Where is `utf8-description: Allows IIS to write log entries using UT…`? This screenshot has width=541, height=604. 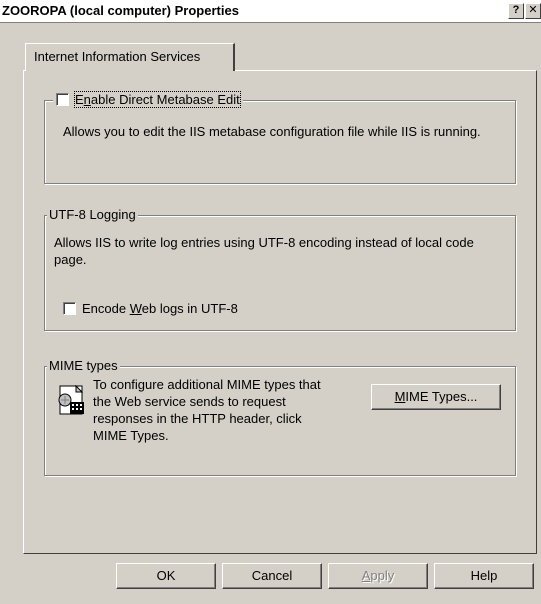
utf8-description: Allows IIS to write log entries using UT… is located at coordinates (264, 251).